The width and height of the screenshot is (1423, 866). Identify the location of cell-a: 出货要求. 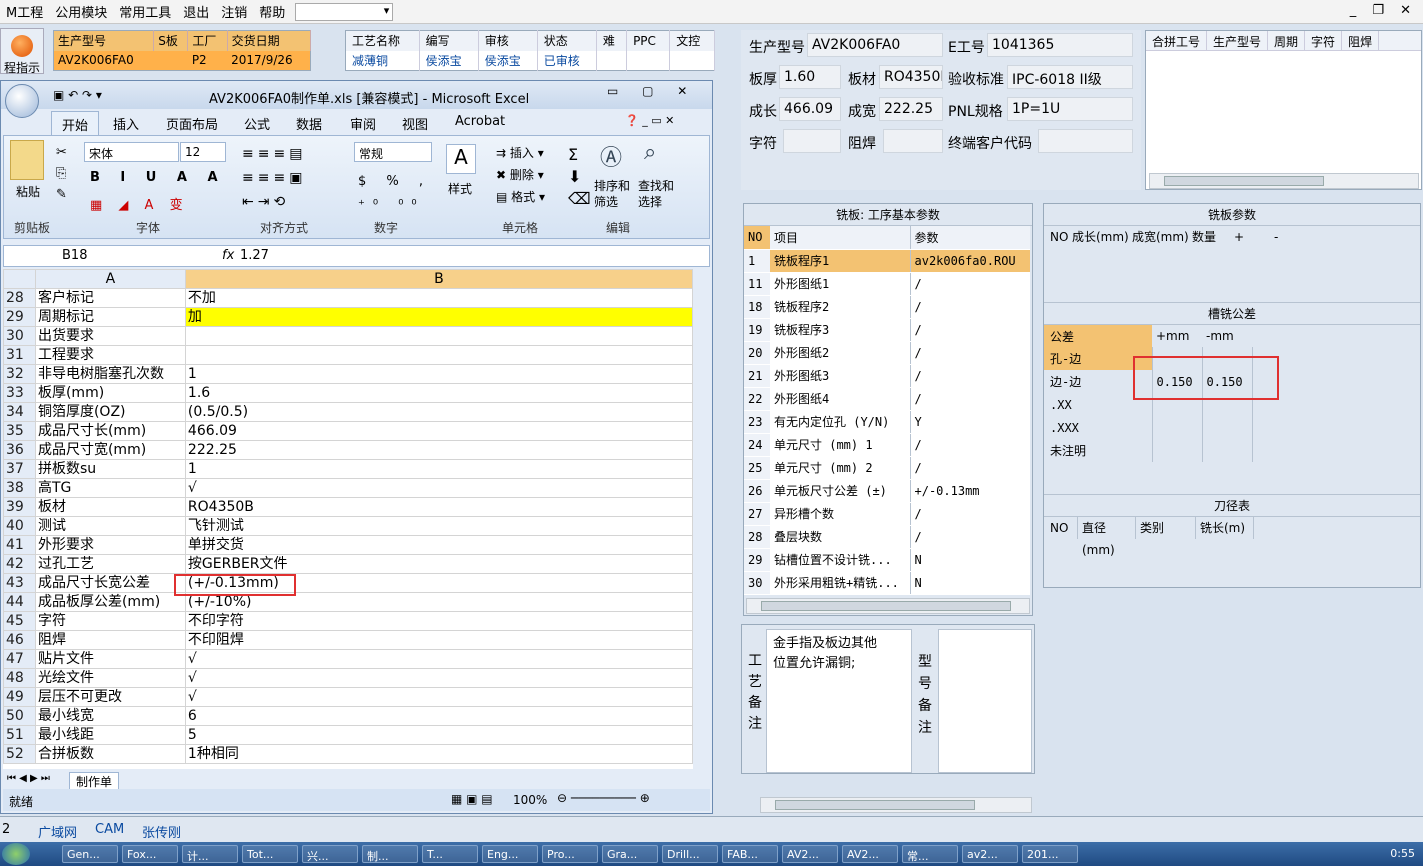
(110, 336).